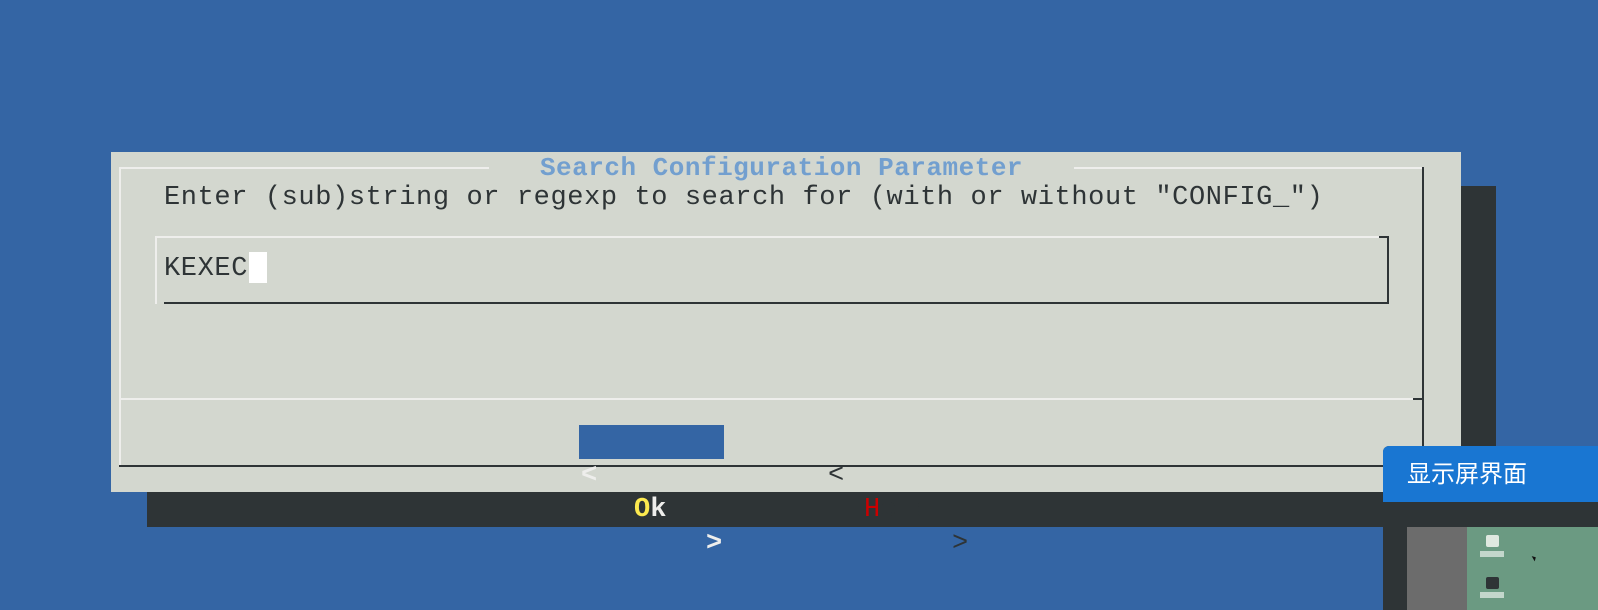  Describe the element at coordinates (1418, 399) in the screenshot. I see `frame-separator-corner` at that location.